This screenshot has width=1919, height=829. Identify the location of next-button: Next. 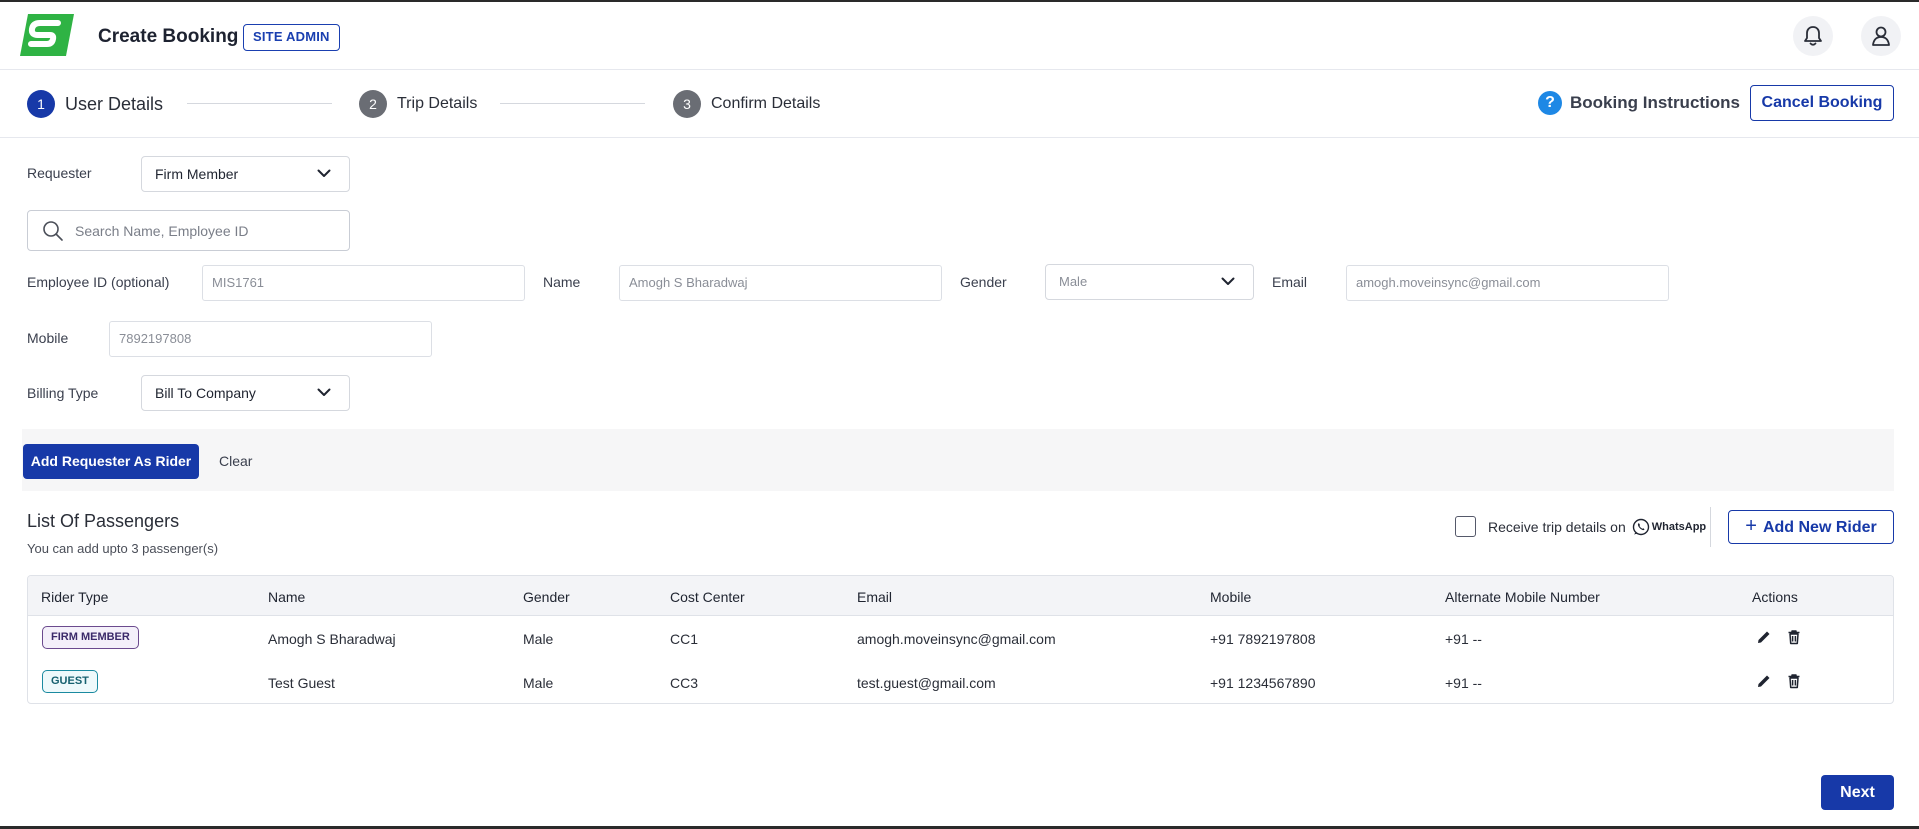
(1857, 792).